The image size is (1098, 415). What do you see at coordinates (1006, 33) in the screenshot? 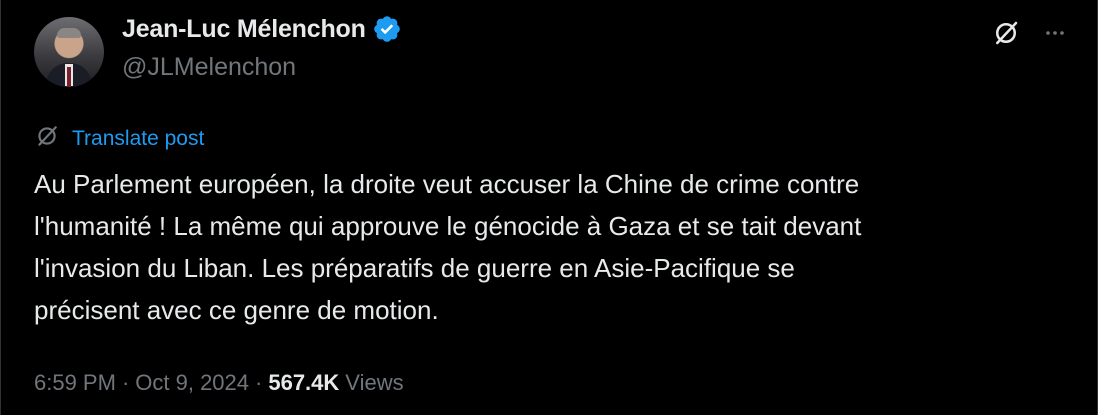
I see `grok-slash-icon` at bounding box center [1006, 33].